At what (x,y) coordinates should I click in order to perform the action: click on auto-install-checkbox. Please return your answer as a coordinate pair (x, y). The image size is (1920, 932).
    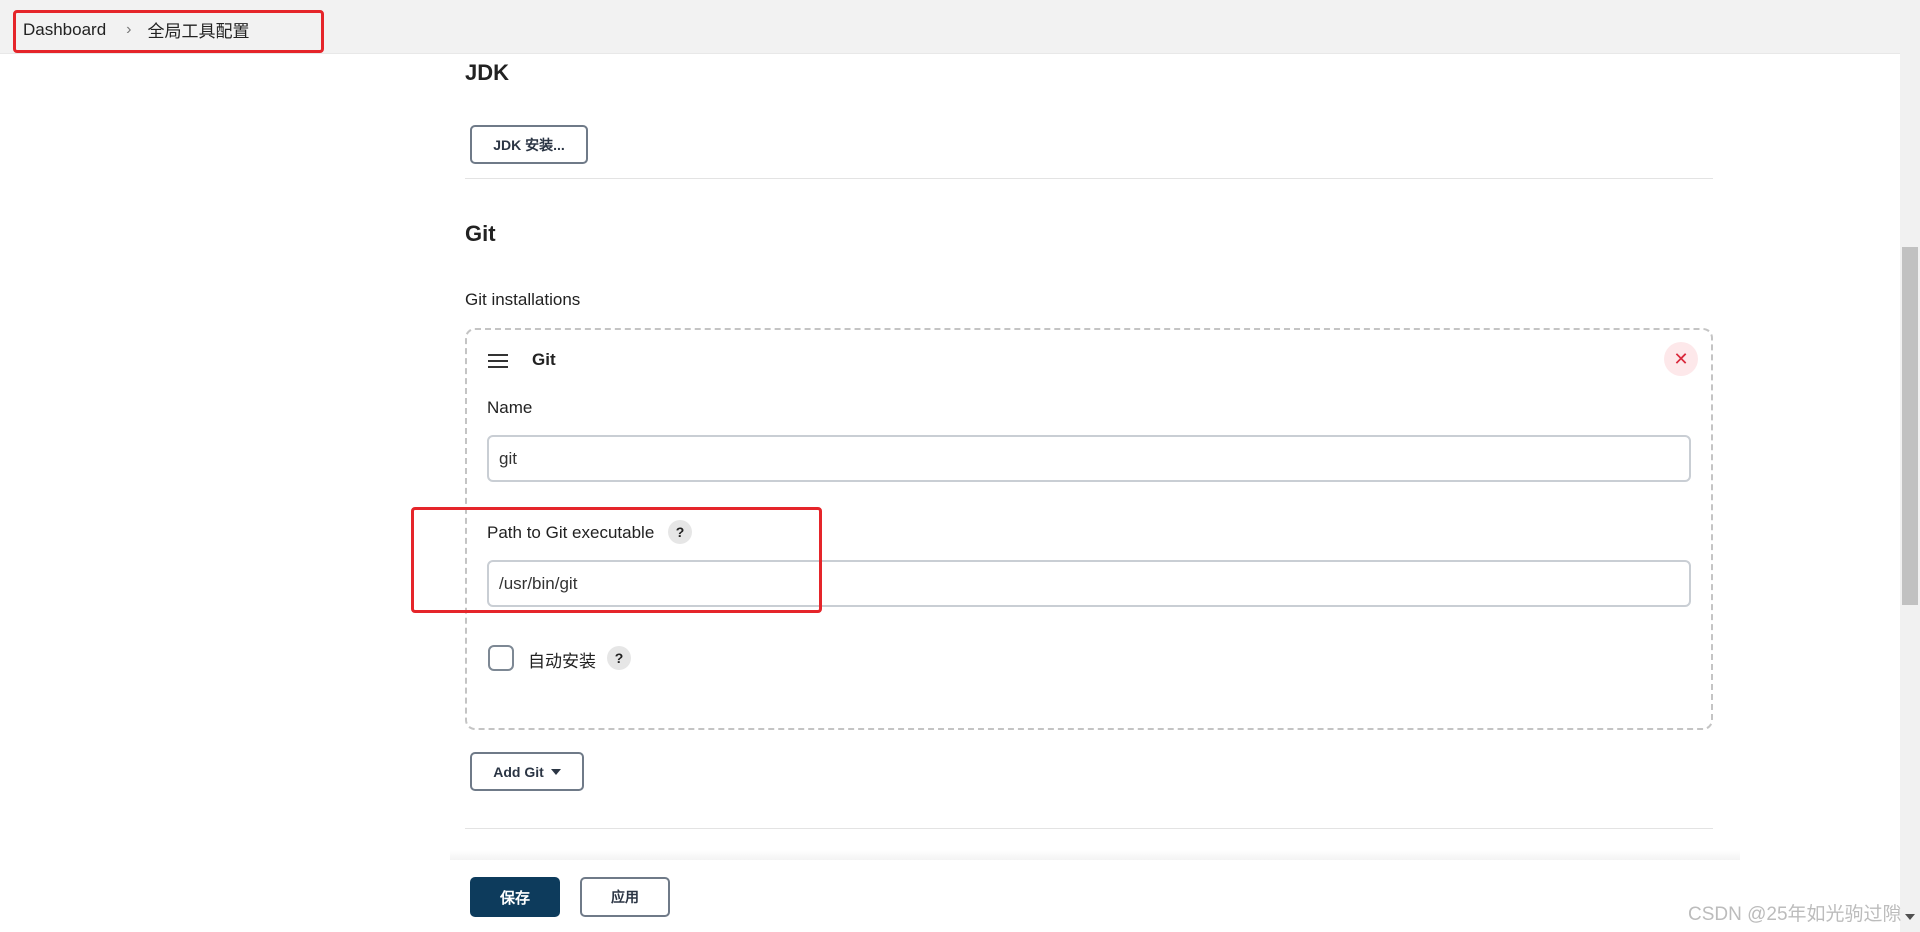
    Looking at the image, I should click on (501, 658).